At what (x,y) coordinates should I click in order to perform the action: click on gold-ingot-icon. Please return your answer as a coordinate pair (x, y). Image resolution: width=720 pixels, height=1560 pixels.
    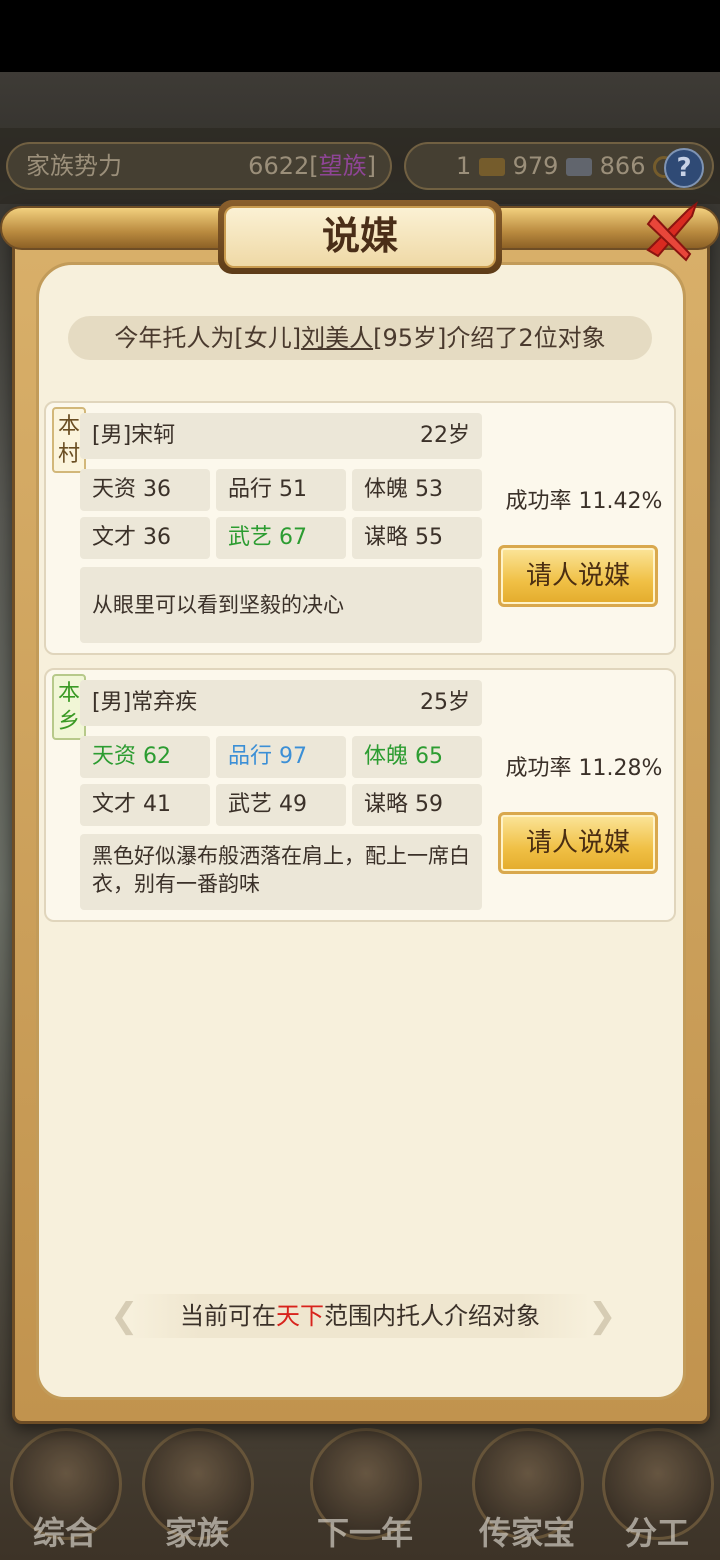
    Looking at the image, I should click on (491, 167).